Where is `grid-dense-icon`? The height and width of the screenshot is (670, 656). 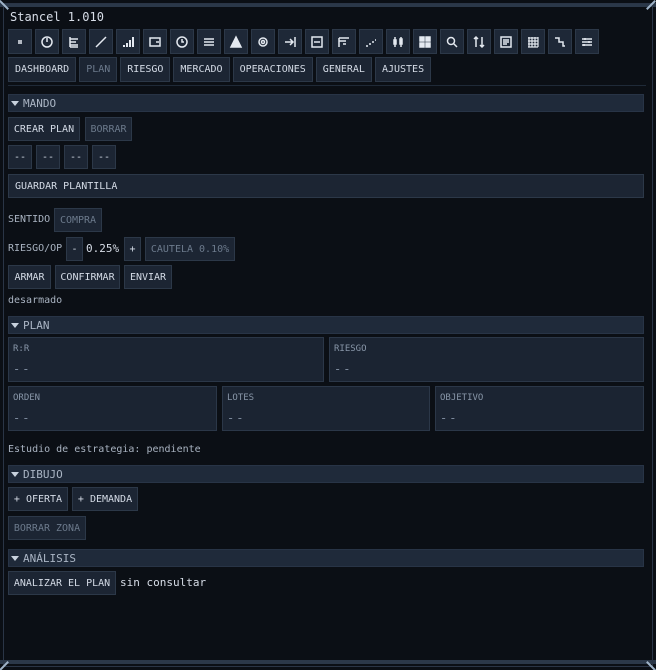
grid-dense-icon is located at coordinates (533, 41).